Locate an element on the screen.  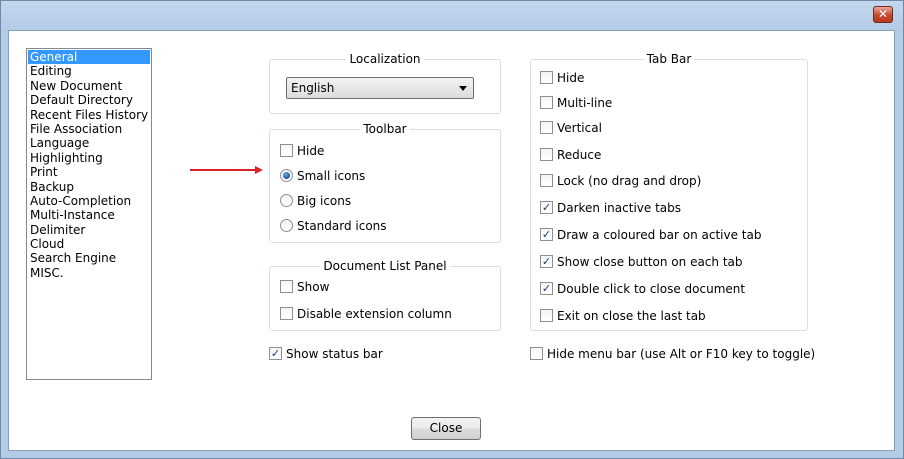
toolbar-standard-icons-row: Standard icons is located at coordinates (333, 226).